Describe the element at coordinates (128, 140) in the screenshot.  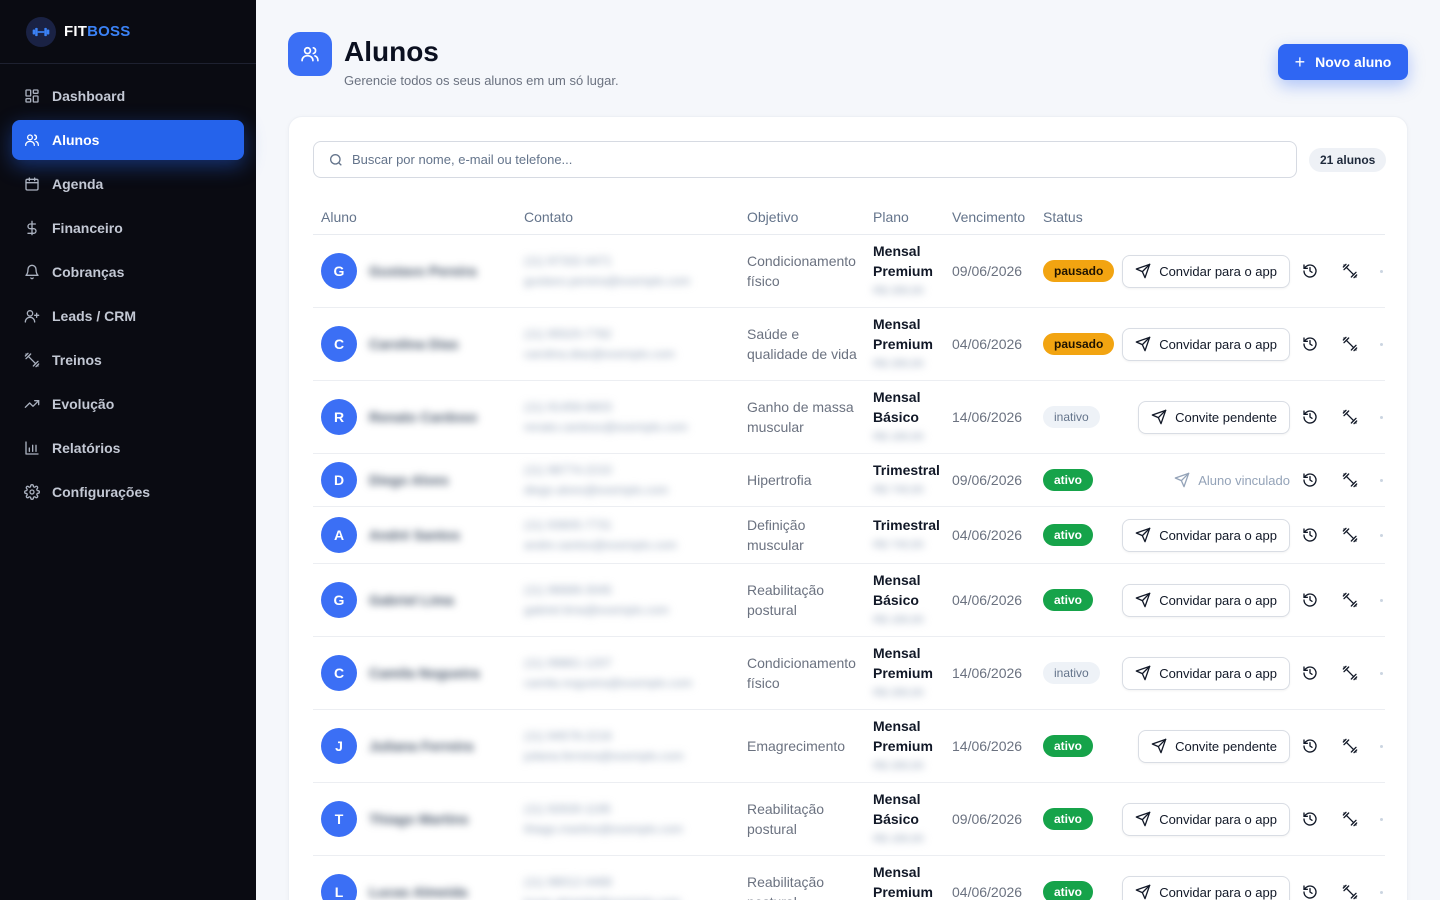
I see `sidebar-item-alunos: Alunos` at that location.